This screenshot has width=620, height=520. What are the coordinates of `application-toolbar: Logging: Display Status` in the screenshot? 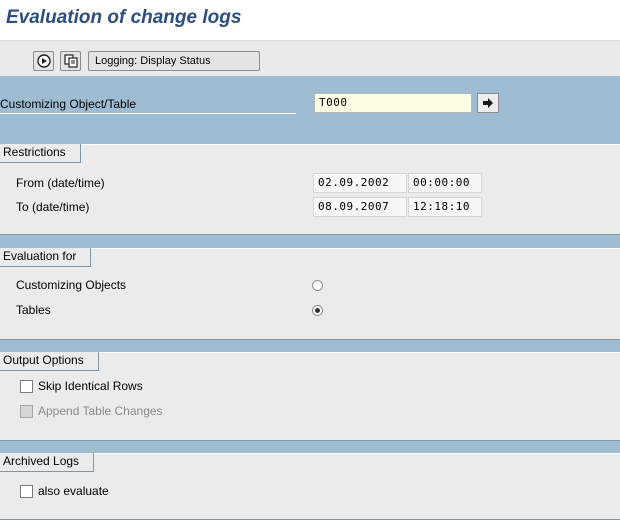 It's located at (310, 58).